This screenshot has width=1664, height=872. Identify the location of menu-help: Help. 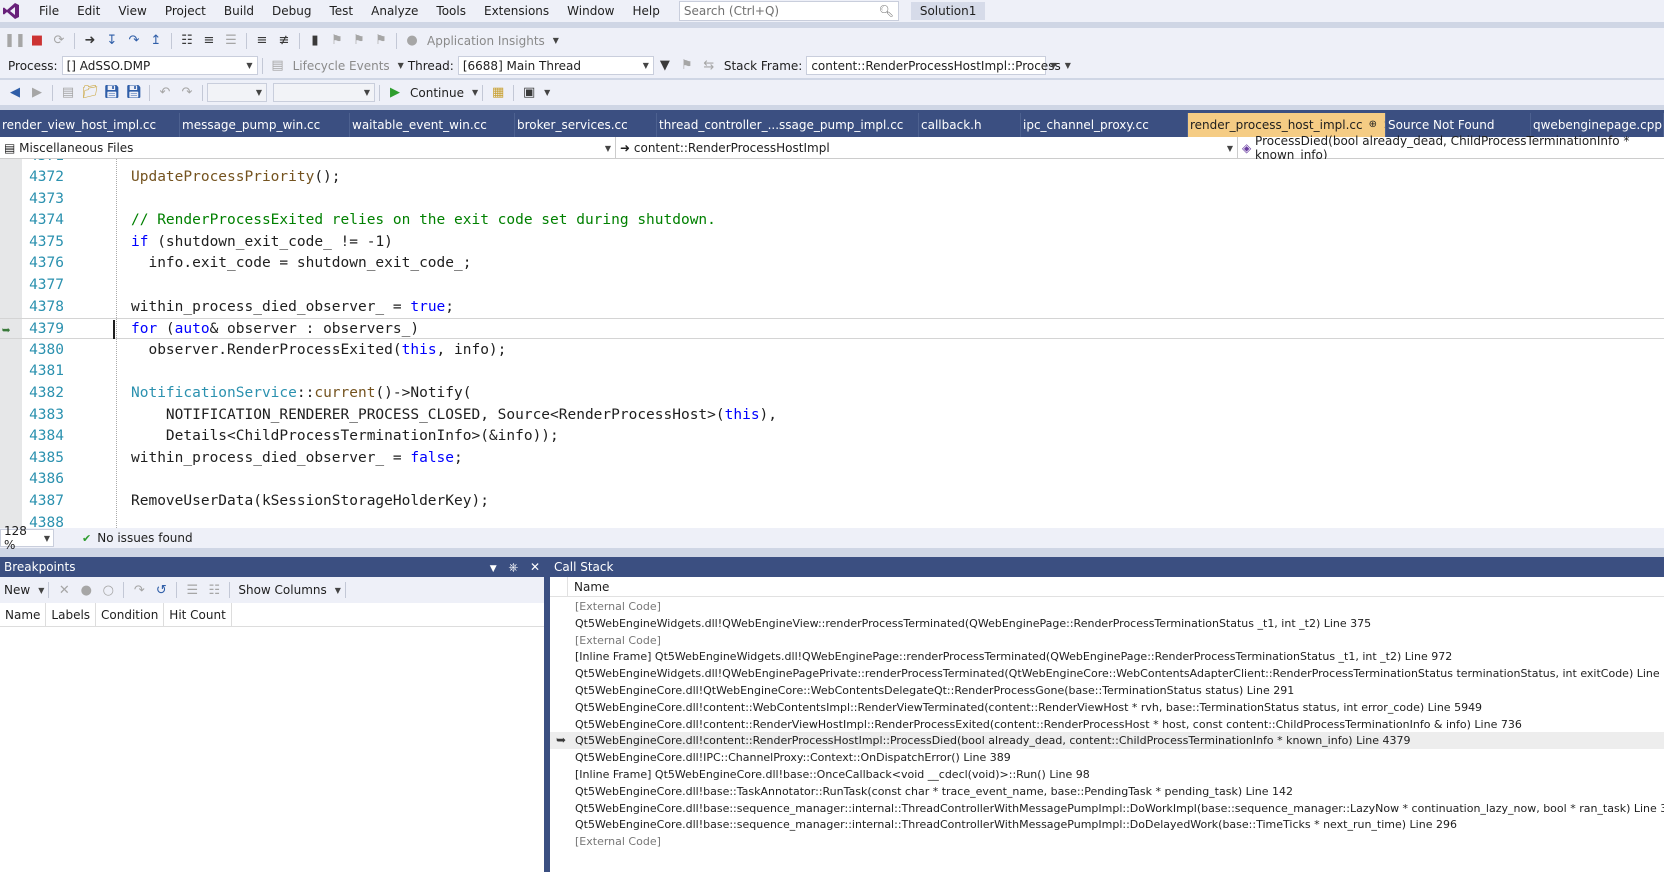
(645, 11).